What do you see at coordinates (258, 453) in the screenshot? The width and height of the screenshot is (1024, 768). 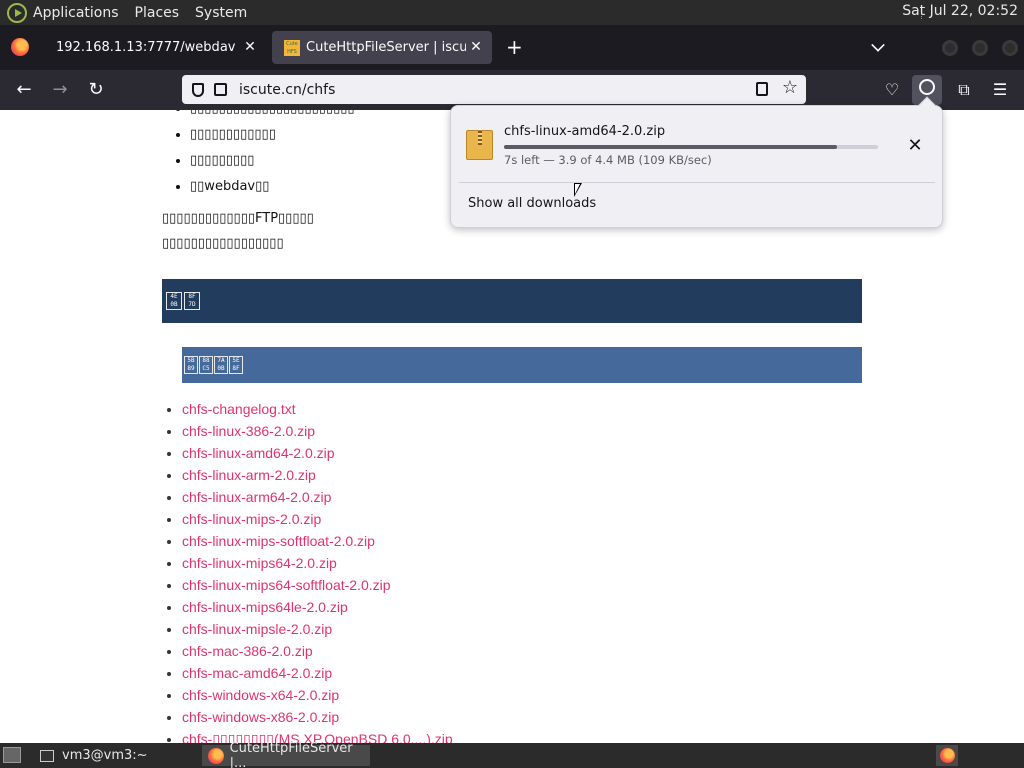 I see `file-link: chfs-linux-amd64-2.0.zip` at bounding box center [258, 453].